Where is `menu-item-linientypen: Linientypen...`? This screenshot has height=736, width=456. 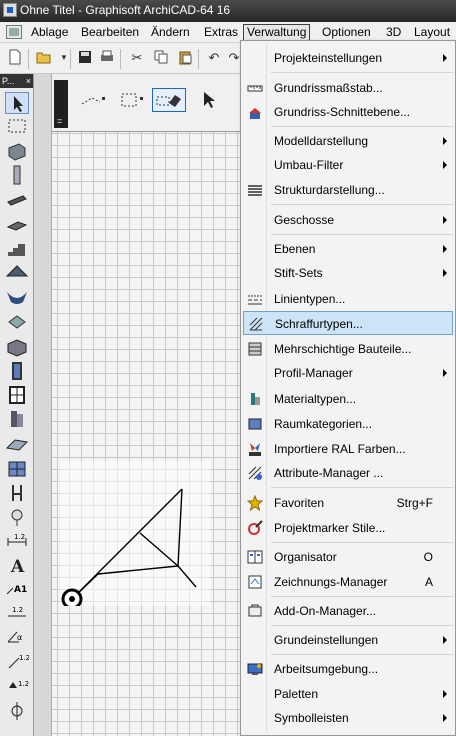 menu-item-linientypen: Linientypen... is located at coordinates (348, 299).